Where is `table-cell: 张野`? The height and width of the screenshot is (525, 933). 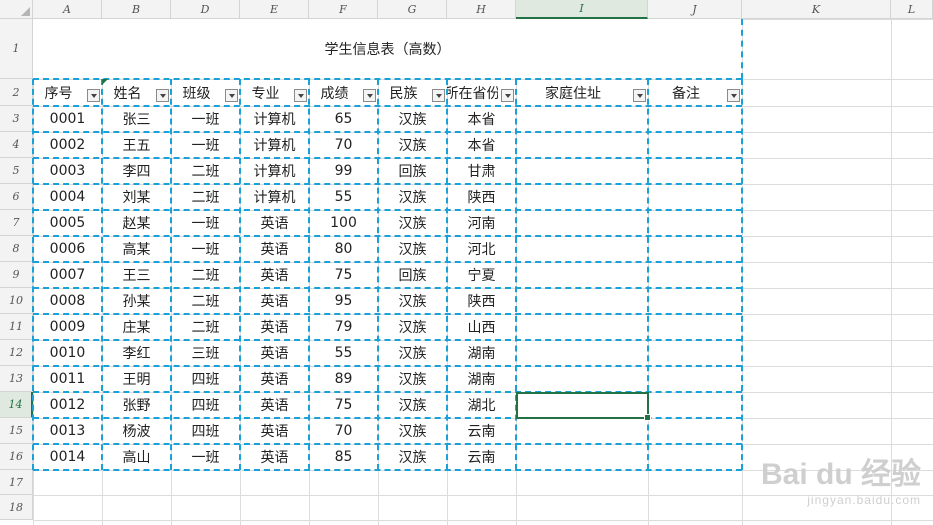 table-cell: 张野 is located at coordinates (136, 405).